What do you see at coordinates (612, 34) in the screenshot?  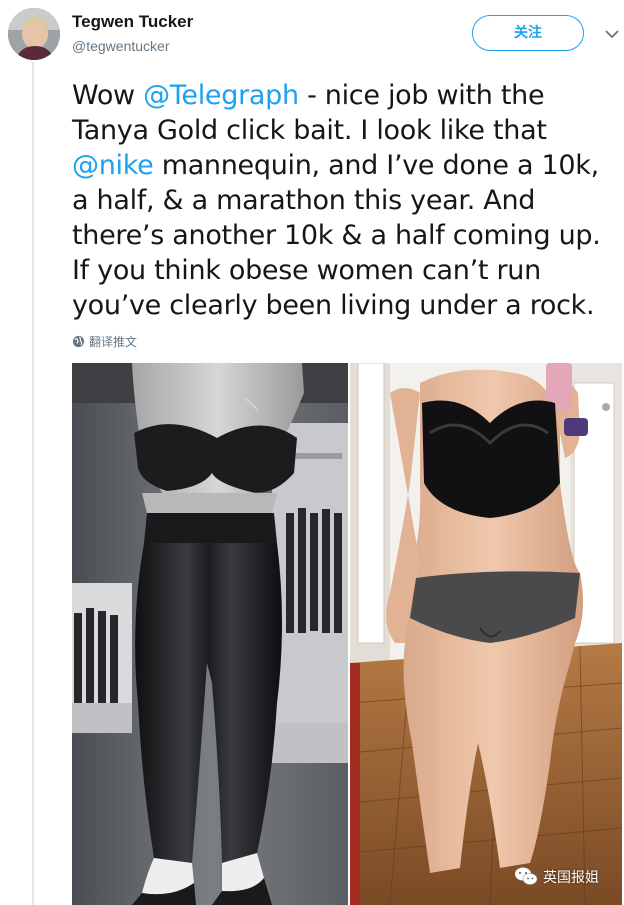 I see `chevron-down-icon` at bounding box center [612, 34].